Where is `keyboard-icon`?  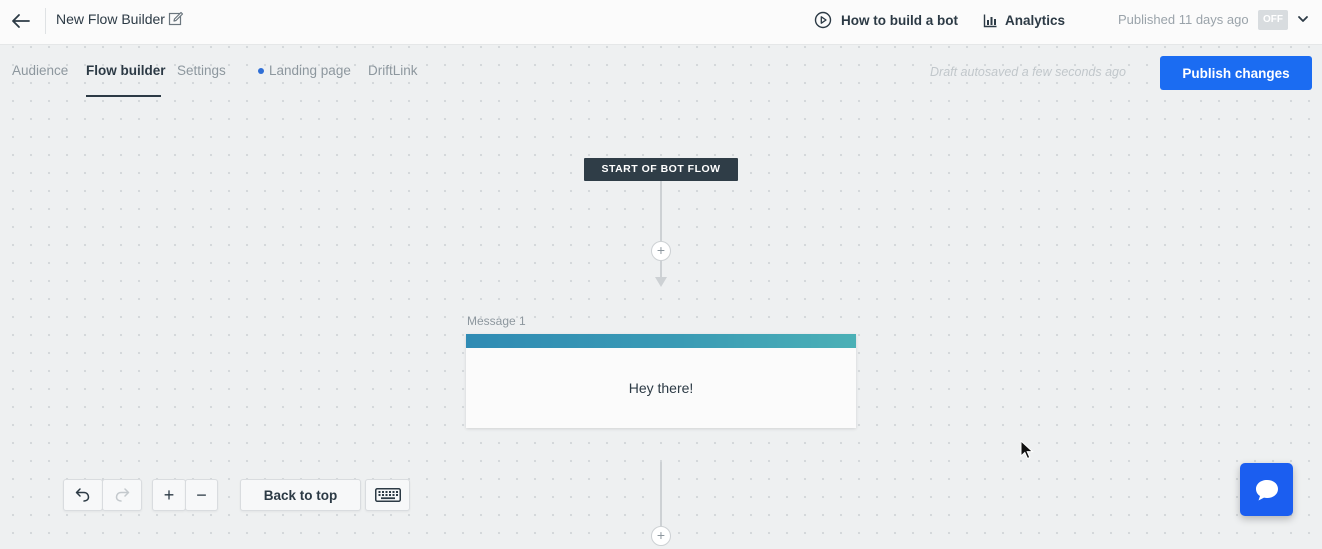
keyboard-icon is located at coordinates (387, 495).